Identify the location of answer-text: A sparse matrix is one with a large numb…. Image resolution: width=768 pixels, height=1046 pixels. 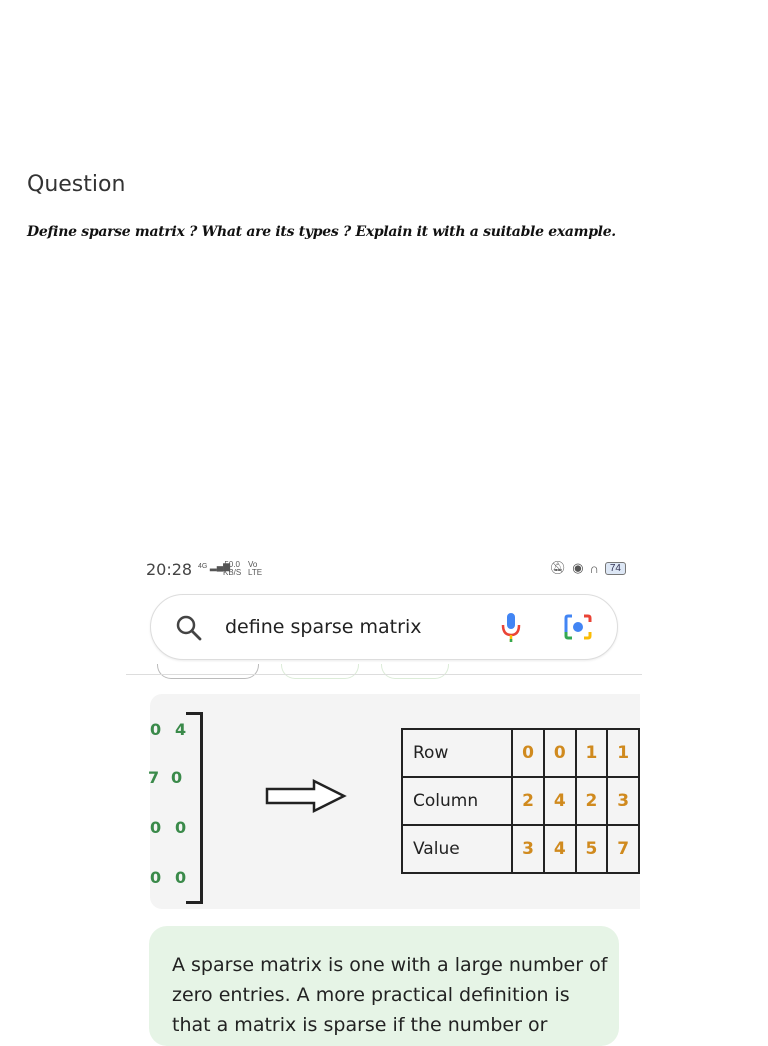
(390, 995).